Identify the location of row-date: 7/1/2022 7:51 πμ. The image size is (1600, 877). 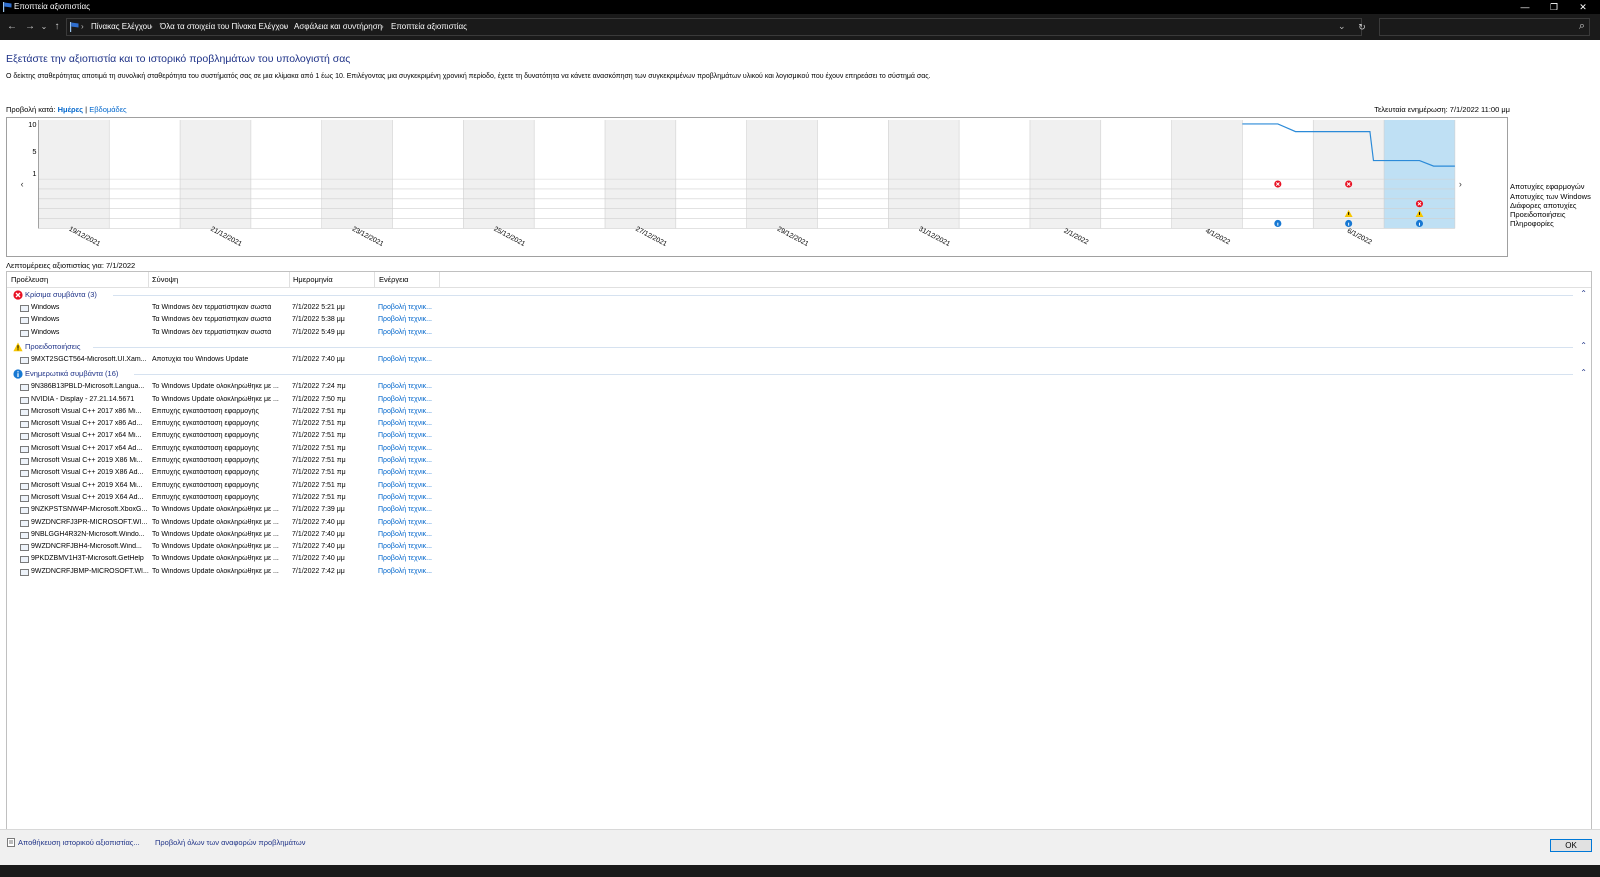
(319, 424).